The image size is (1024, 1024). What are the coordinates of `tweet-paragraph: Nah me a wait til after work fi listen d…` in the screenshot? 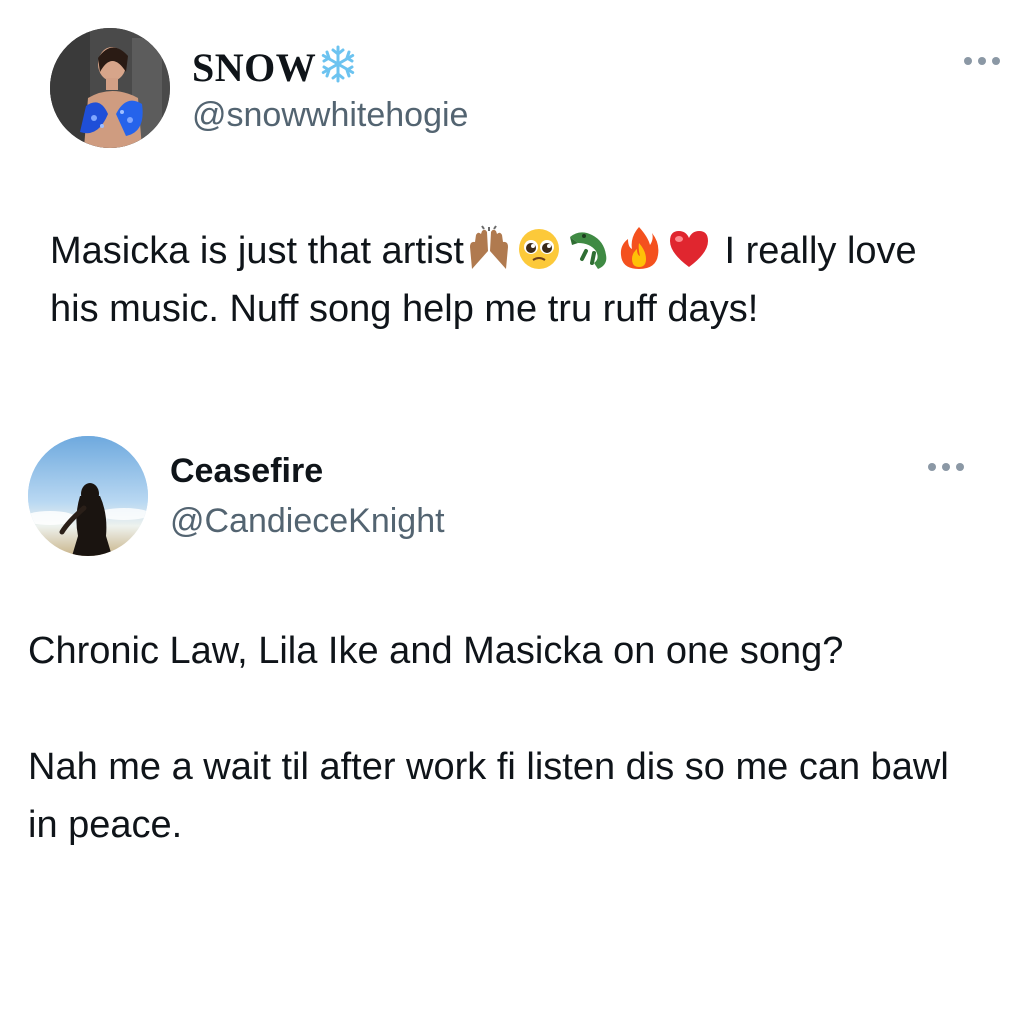 It's located at (488, 796).